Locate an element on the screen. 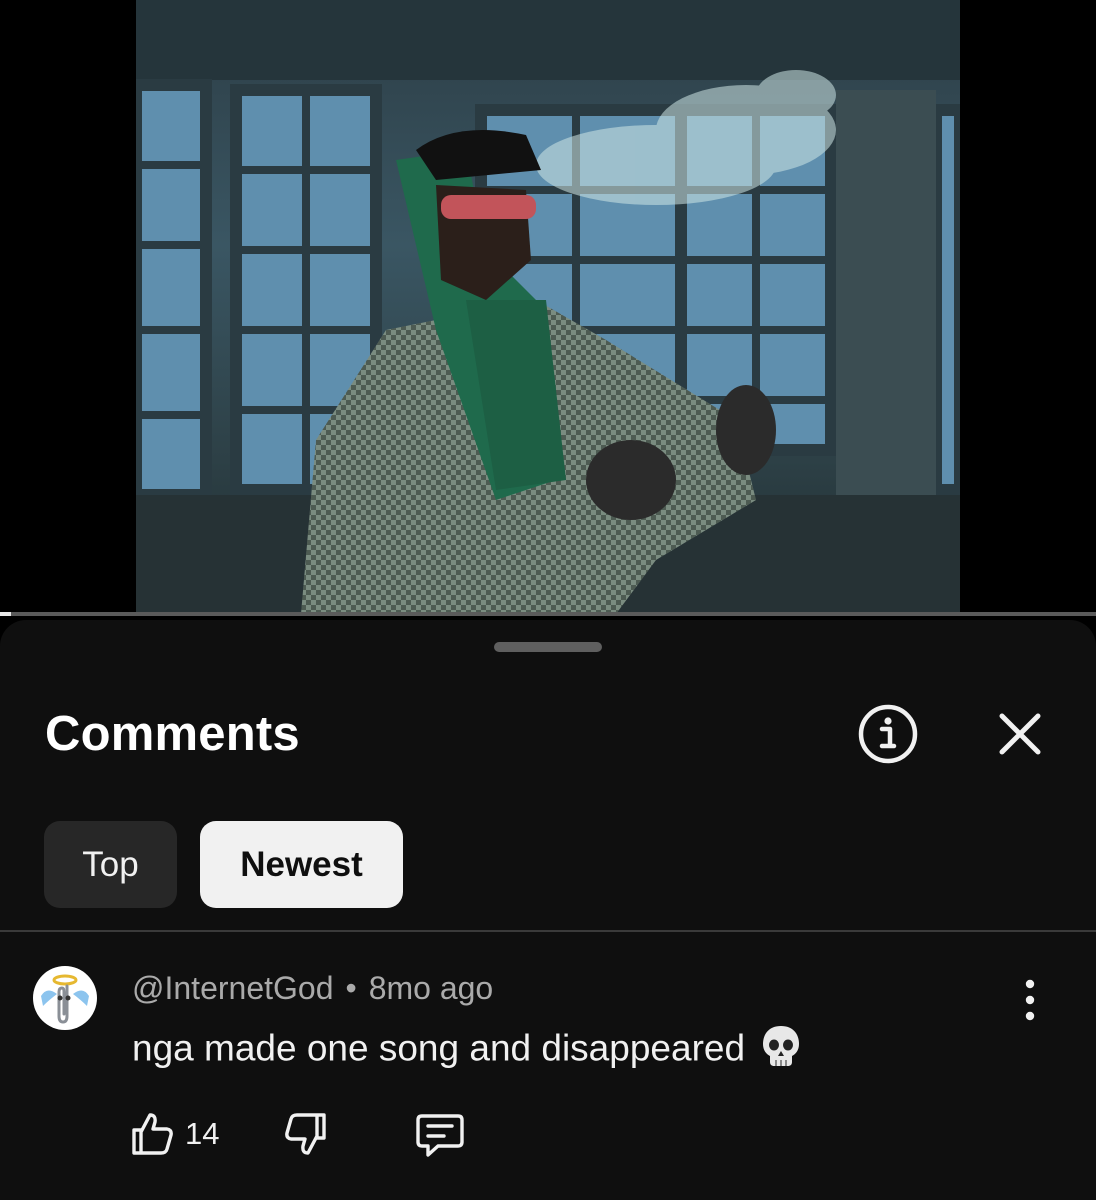  info-circle-icon is located at coordinates (888, 734).